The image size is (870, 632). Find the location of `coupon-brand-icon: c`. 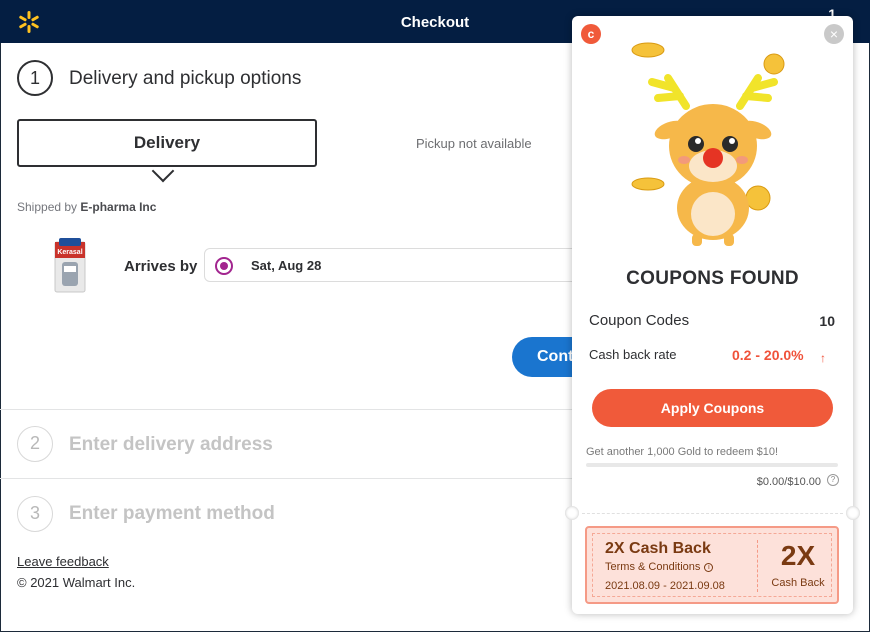

coupon-brand-icon: c is located at coordinates (591, 34).